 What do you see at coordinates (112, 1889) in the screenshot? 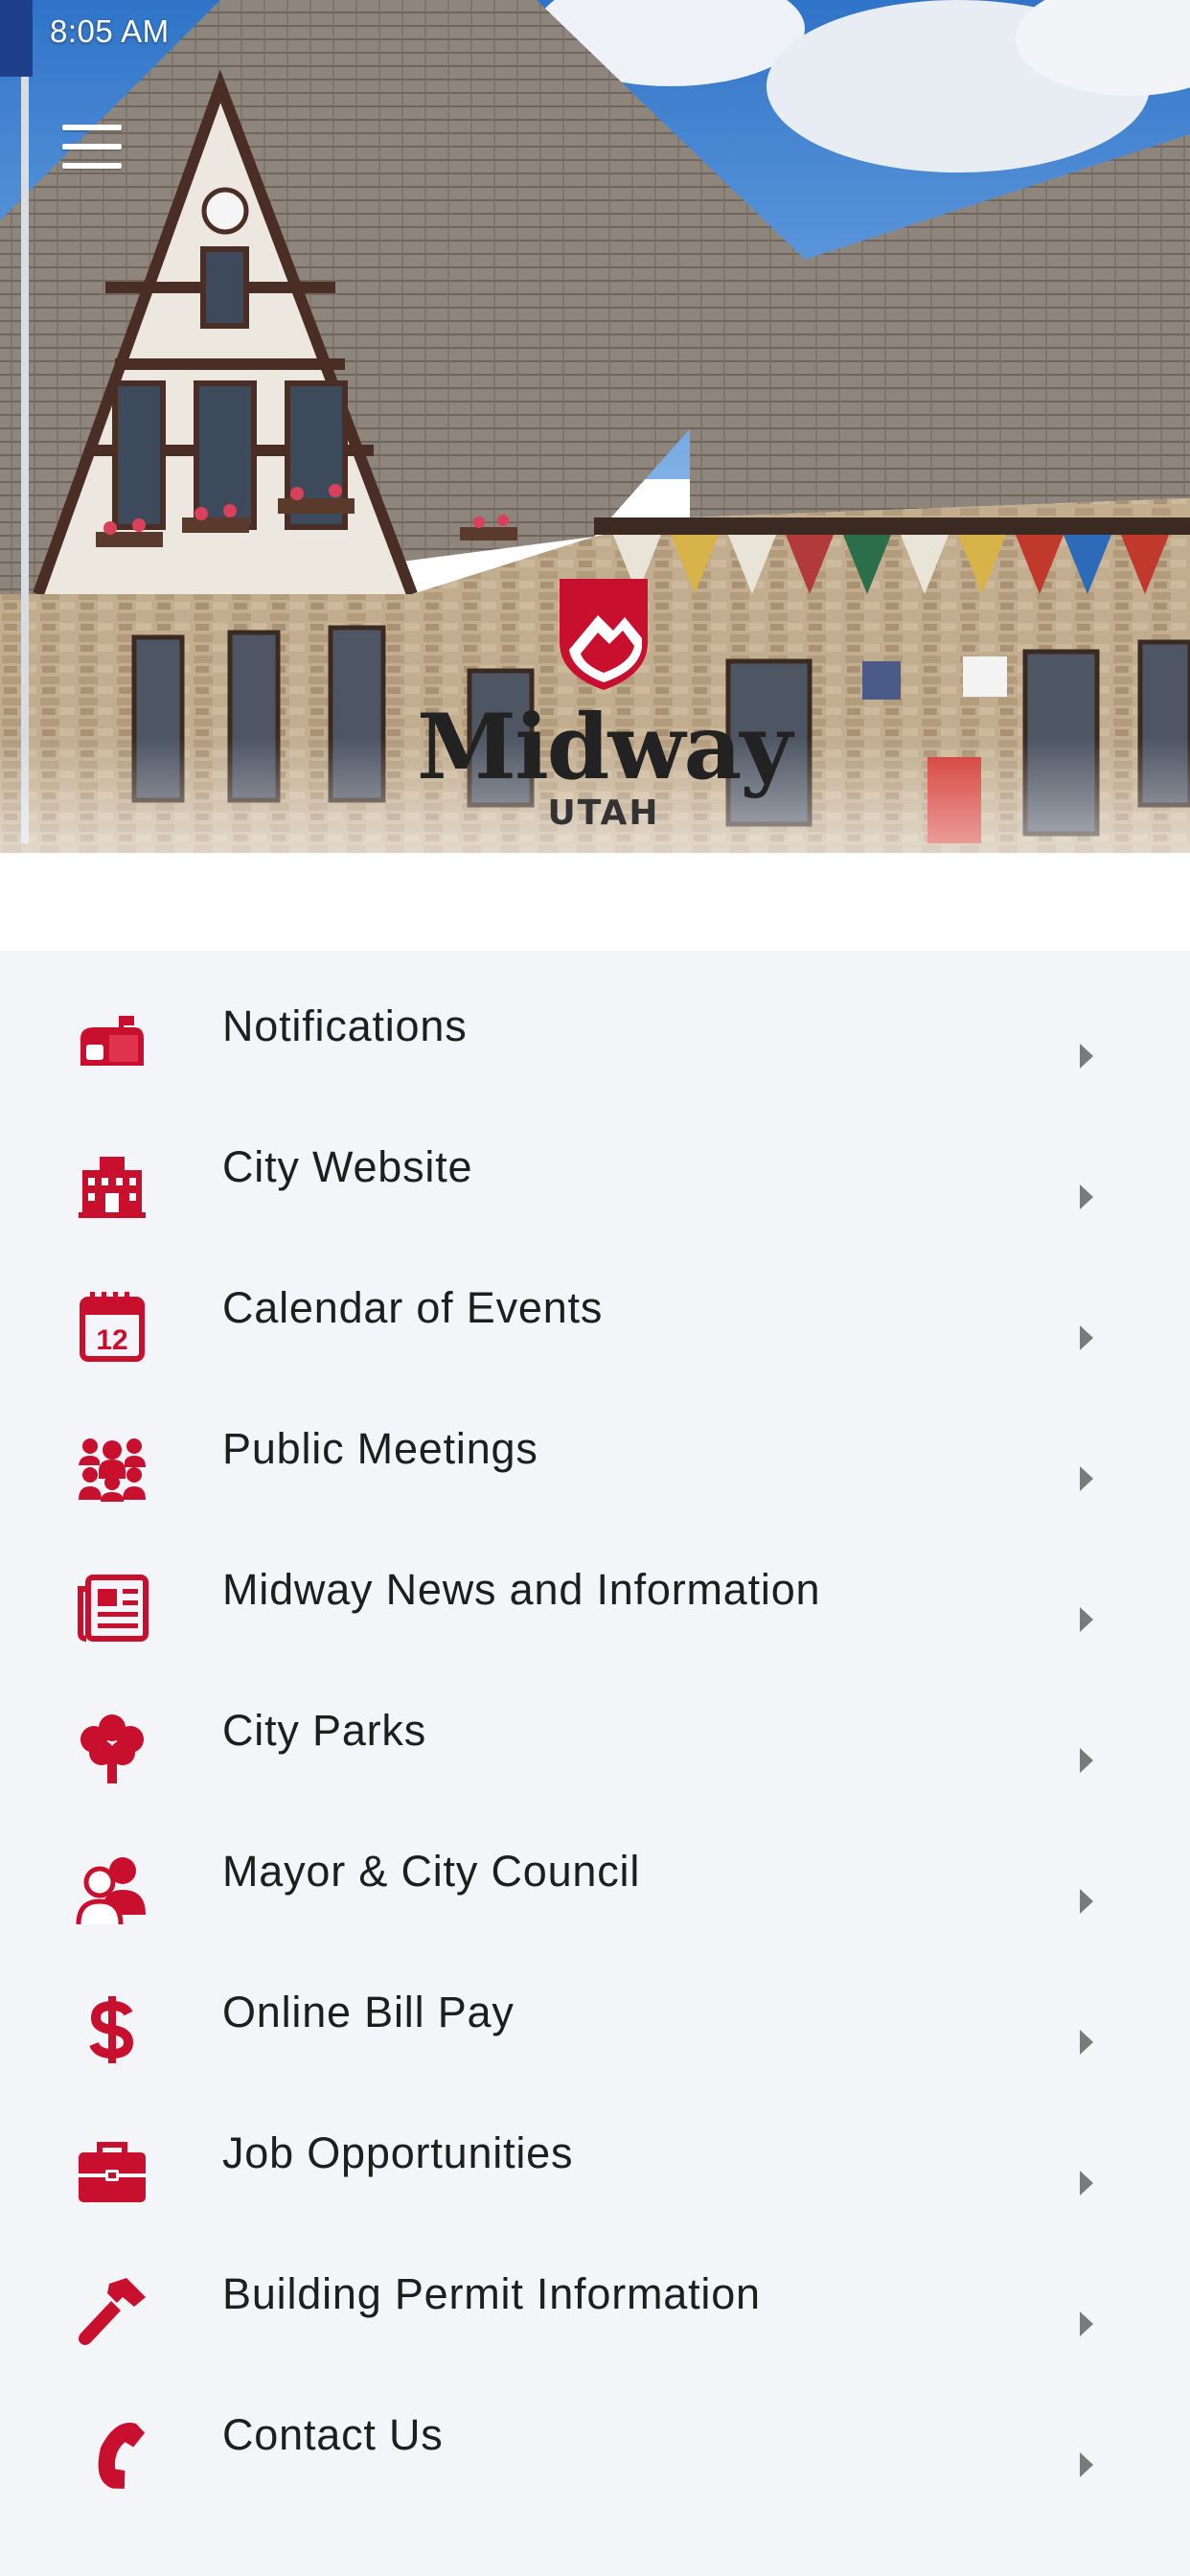
I see `council-people-icon` at bounding box center [112, 1889].